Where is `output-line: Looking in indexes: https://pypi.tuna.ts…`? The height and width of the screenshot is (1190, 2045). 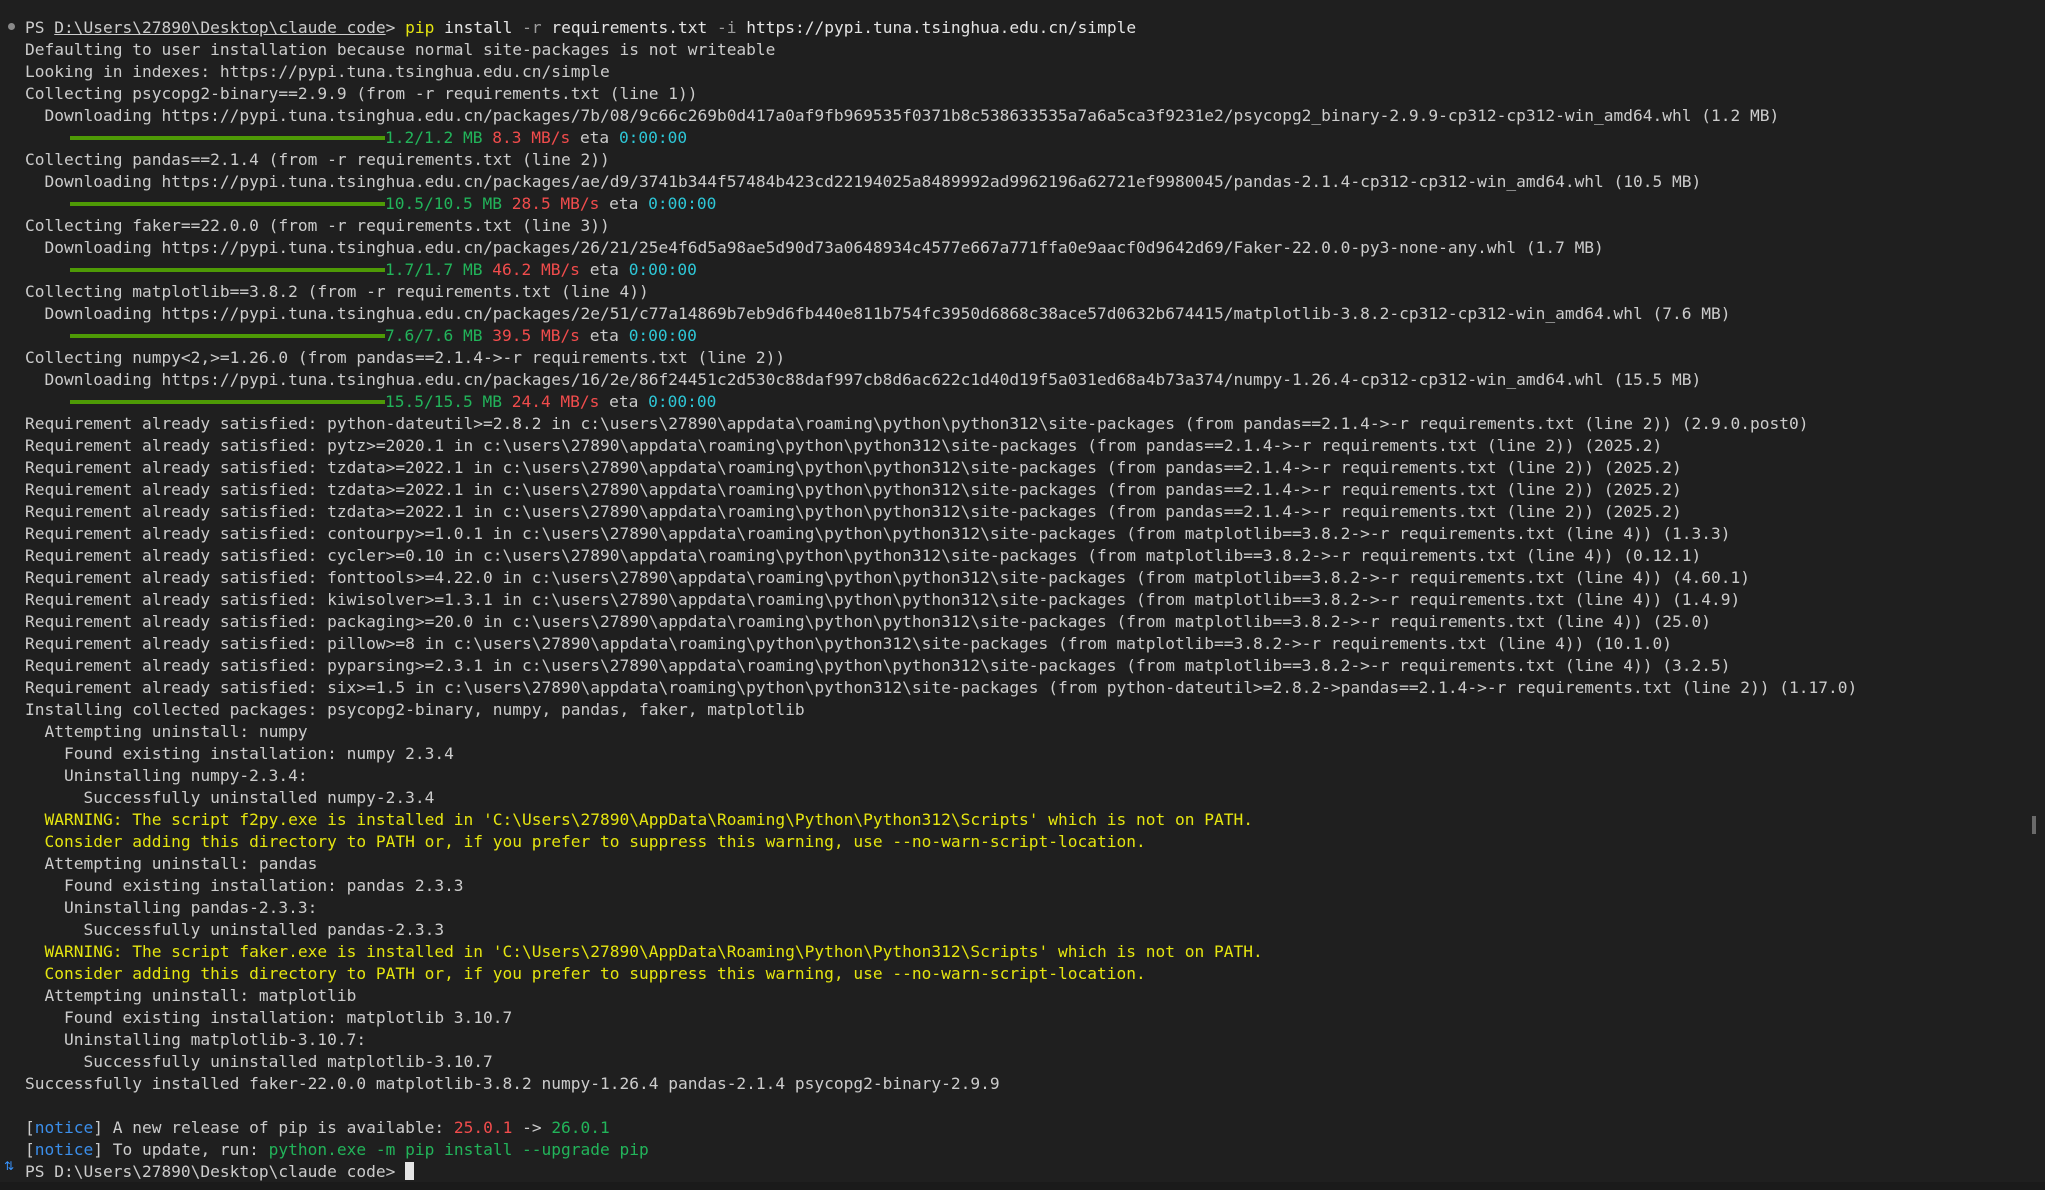
output-line: Looking in indexes: https://pypi.tuna.ts… is located at coordinates (317, 71).